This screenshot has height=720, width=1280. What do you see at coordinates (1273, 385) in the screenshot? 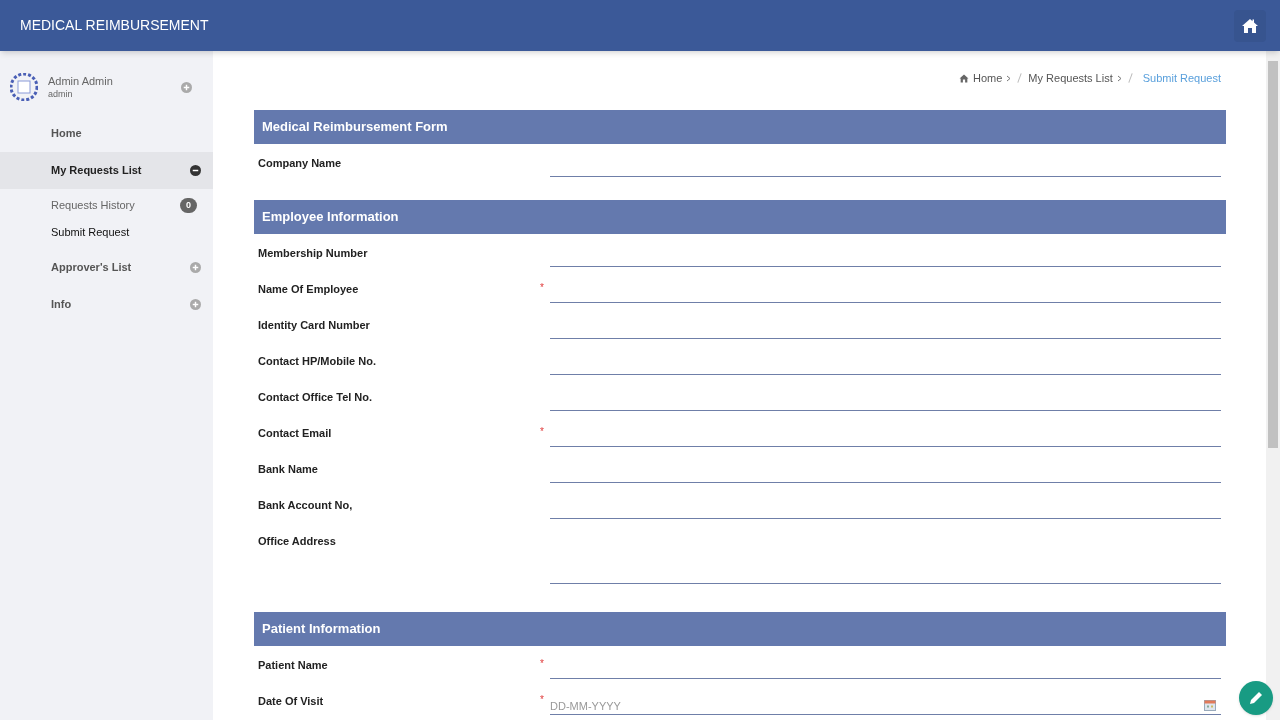
I see `scrollbar` at bounding box center [1273, 385].